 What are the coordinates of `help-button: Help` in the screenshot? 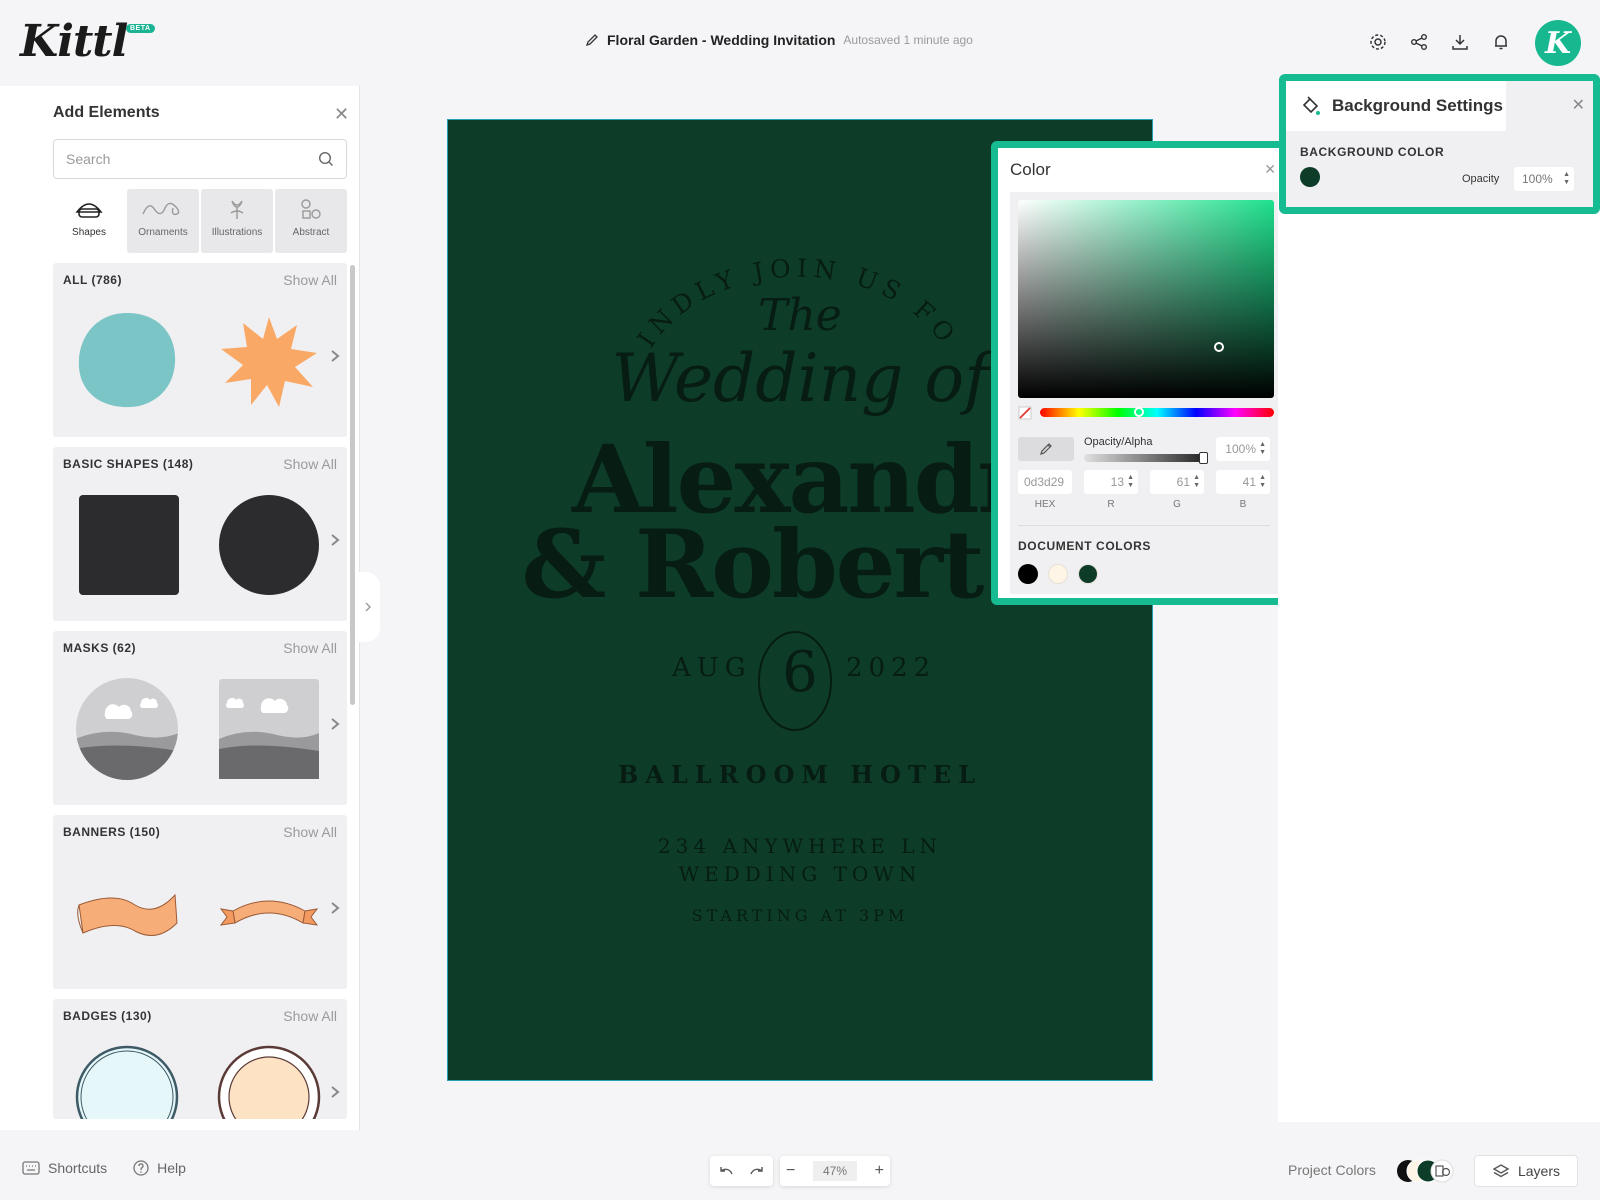 It's located at (159, 1168).